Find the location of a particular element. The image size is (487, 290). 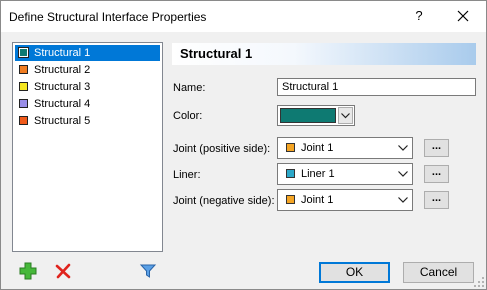

ok-button: OK is located at coordinates (354, 272).